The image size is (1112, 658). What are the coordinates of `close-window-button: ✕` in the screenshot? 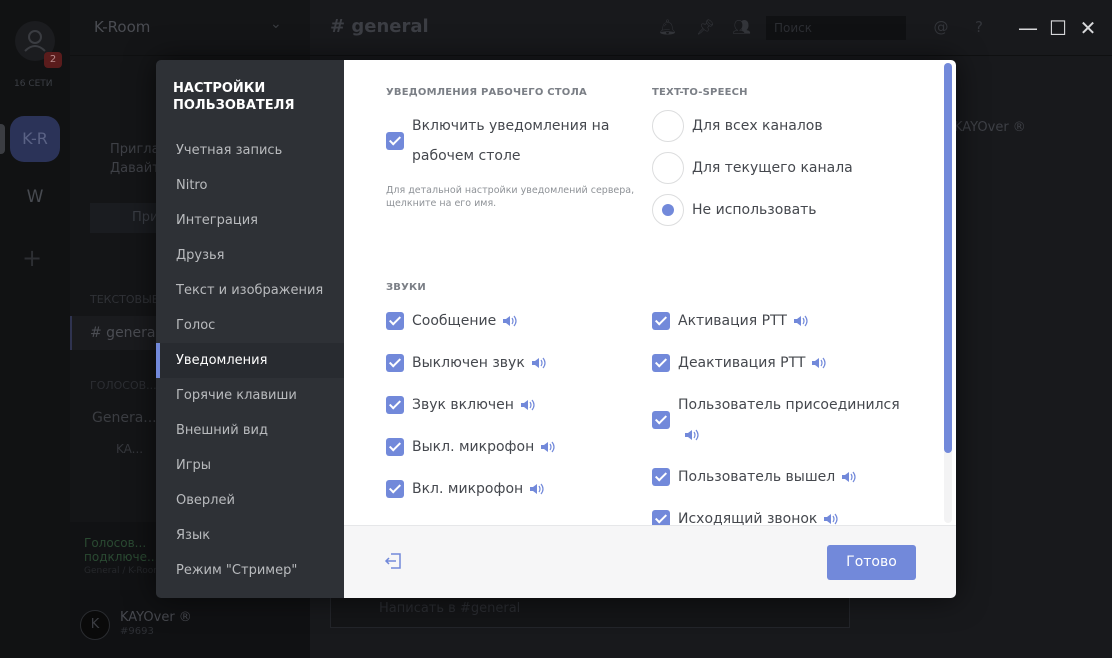 It's located at (1088, 28).